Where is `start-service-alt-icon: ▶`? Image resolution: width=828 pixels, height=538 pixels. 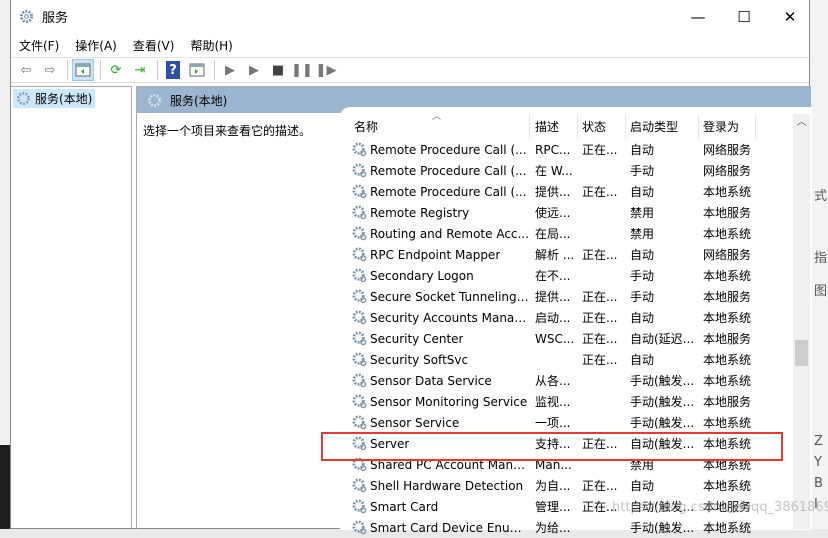 start-service-alt-icon: ▶ is located at coordinates (254, 70).